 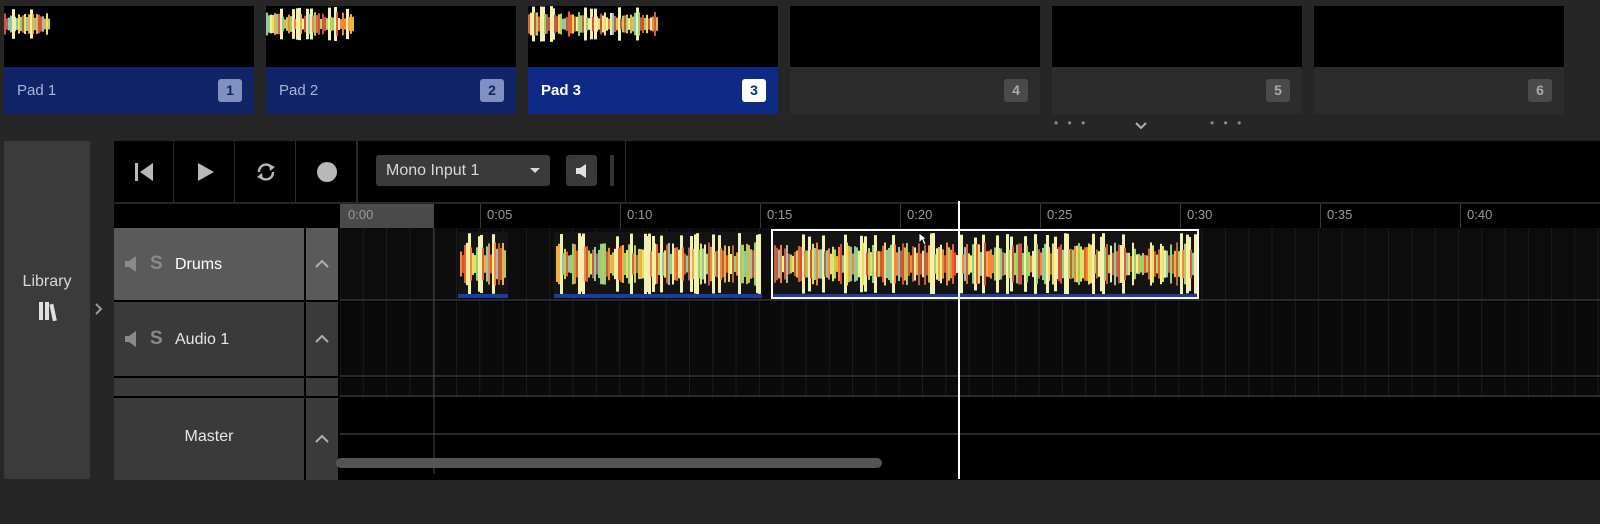 I want to click on track-header-audio-1: S Audio 1, so click(x=209, y=339).